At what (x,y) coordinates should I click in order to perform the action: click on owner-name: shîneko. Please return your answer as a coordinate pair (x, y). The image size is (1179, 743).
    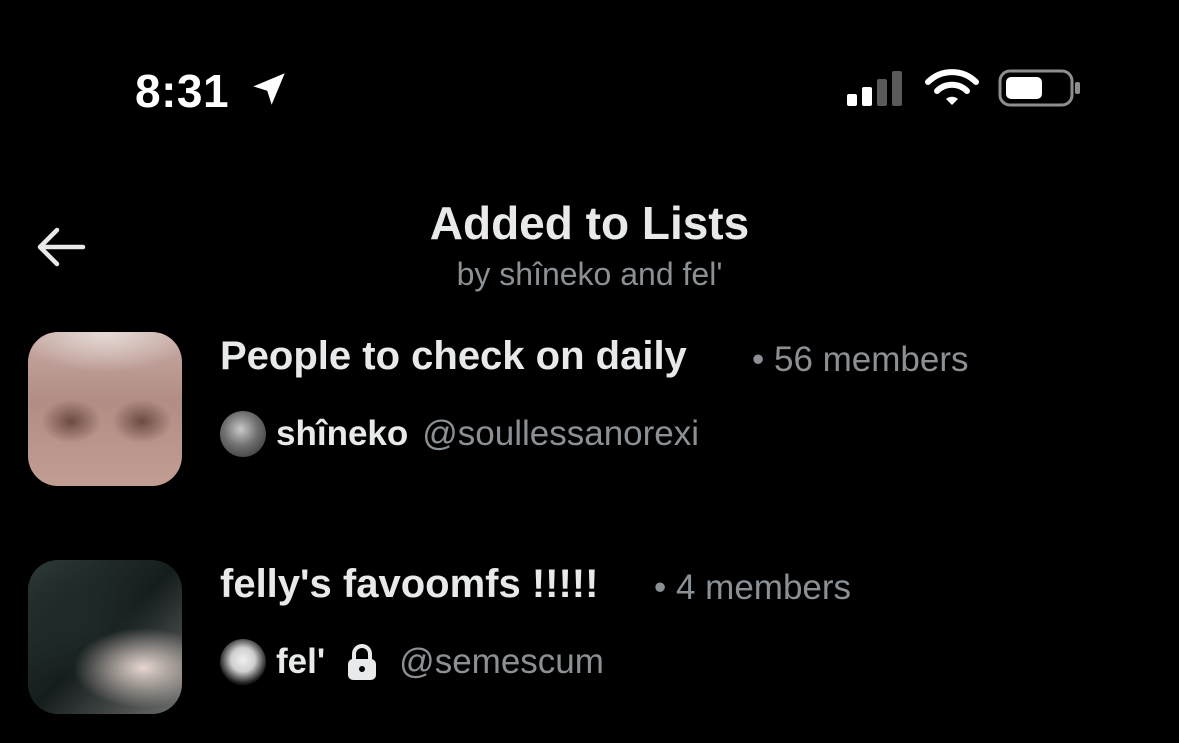
    Looking at the image, I should click on (342, 433).